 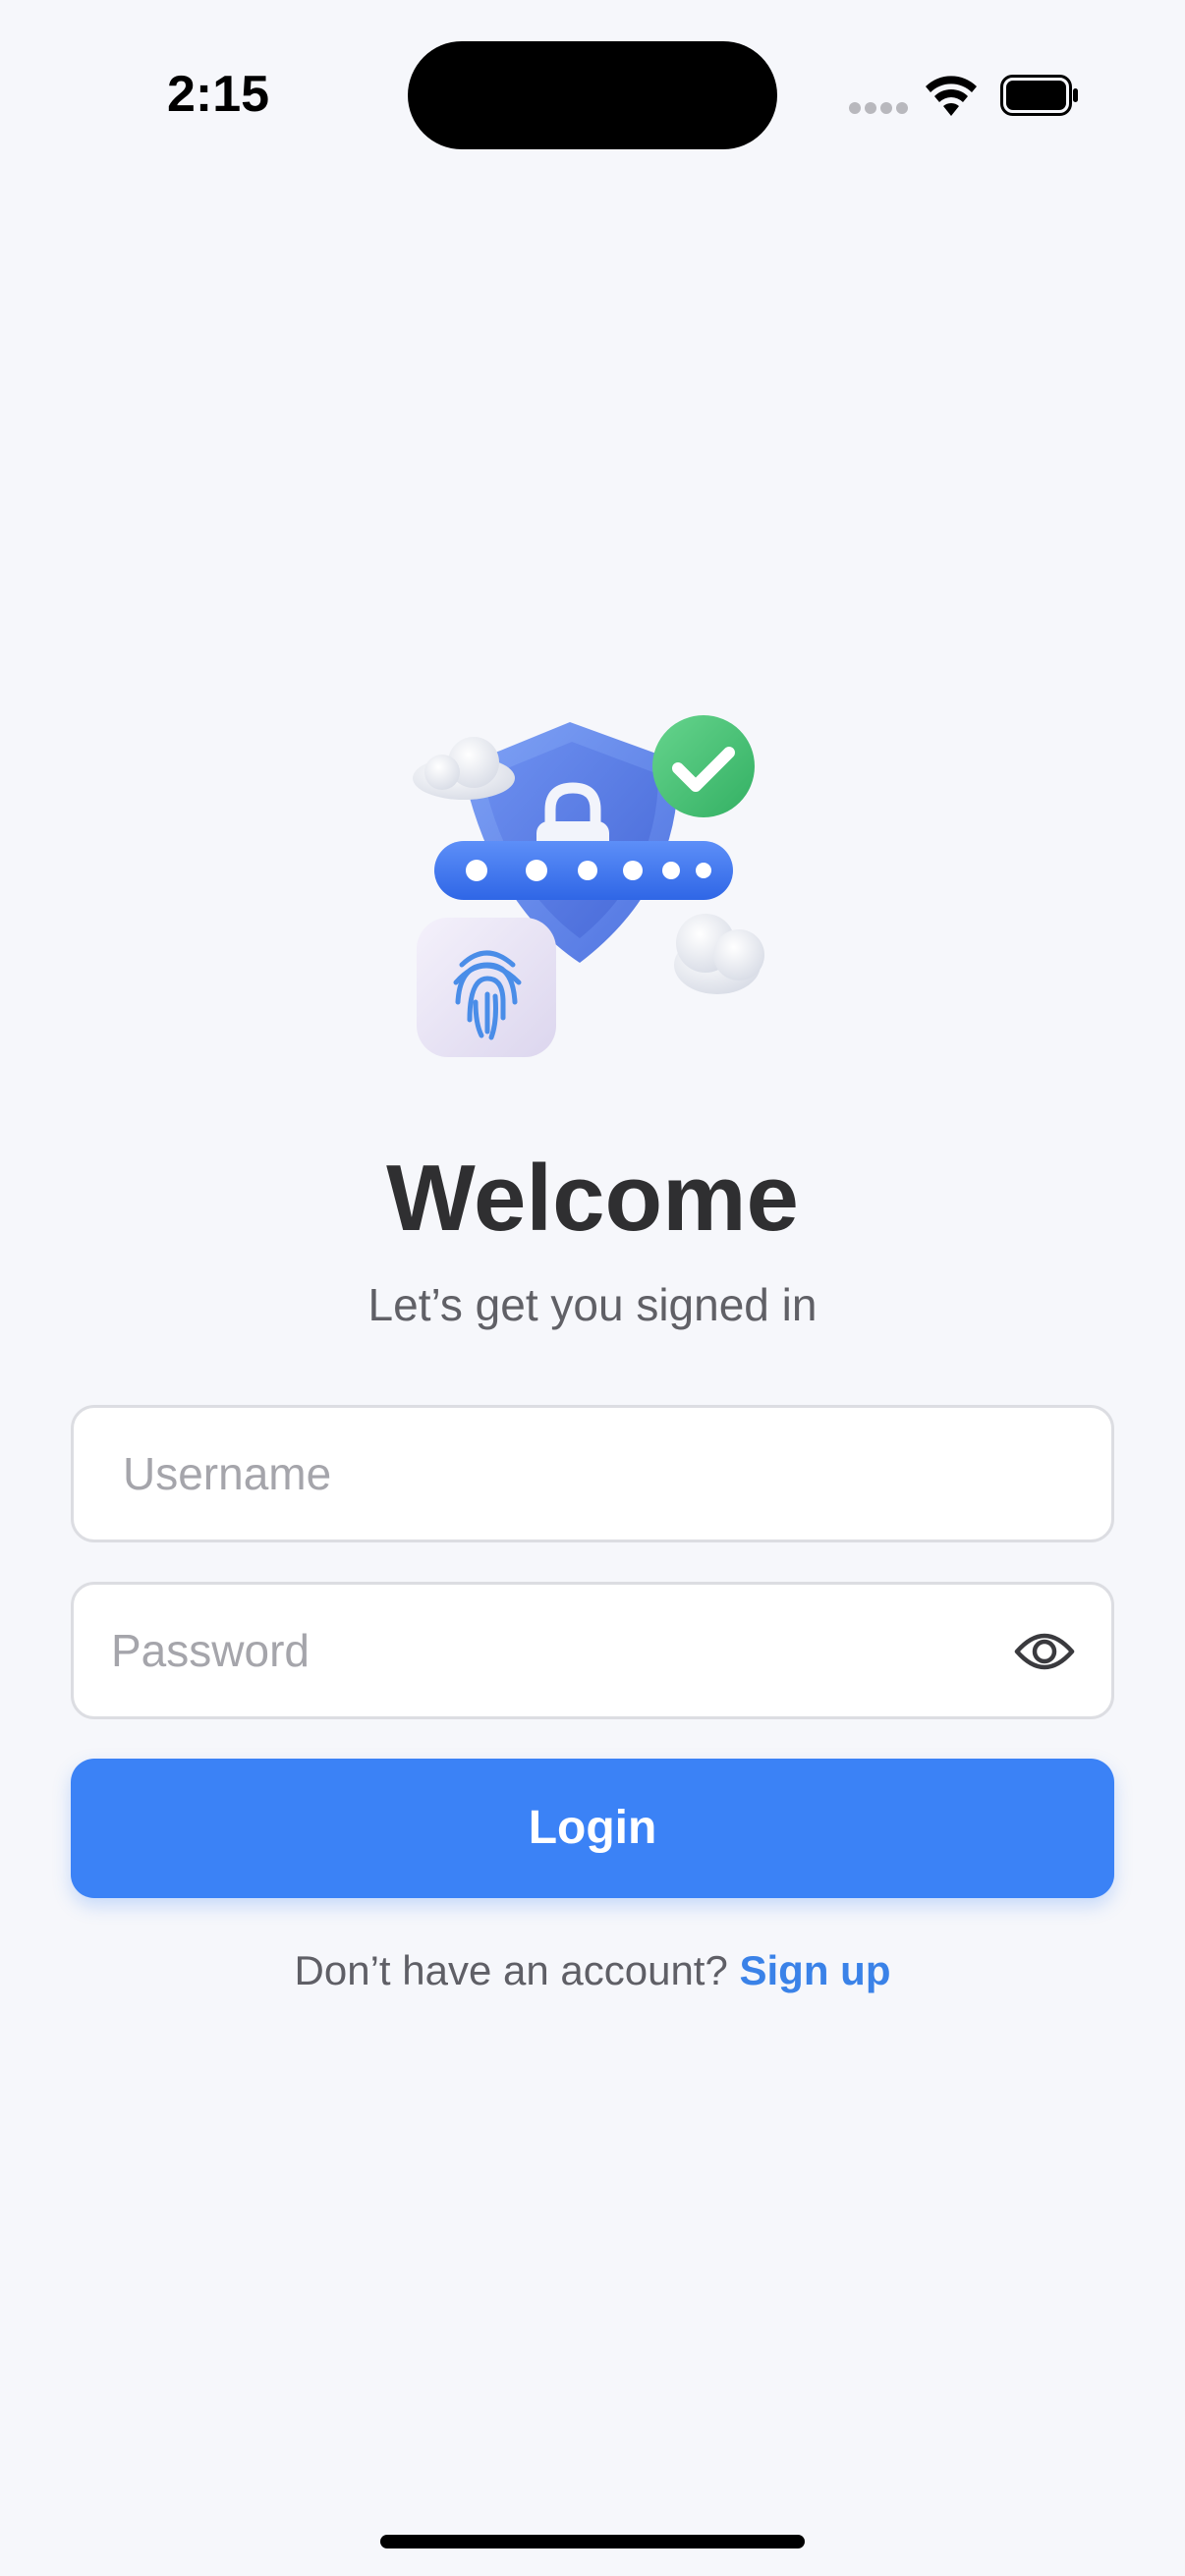 I want to click on security-shield-illustration, so click(x=589, y=886).